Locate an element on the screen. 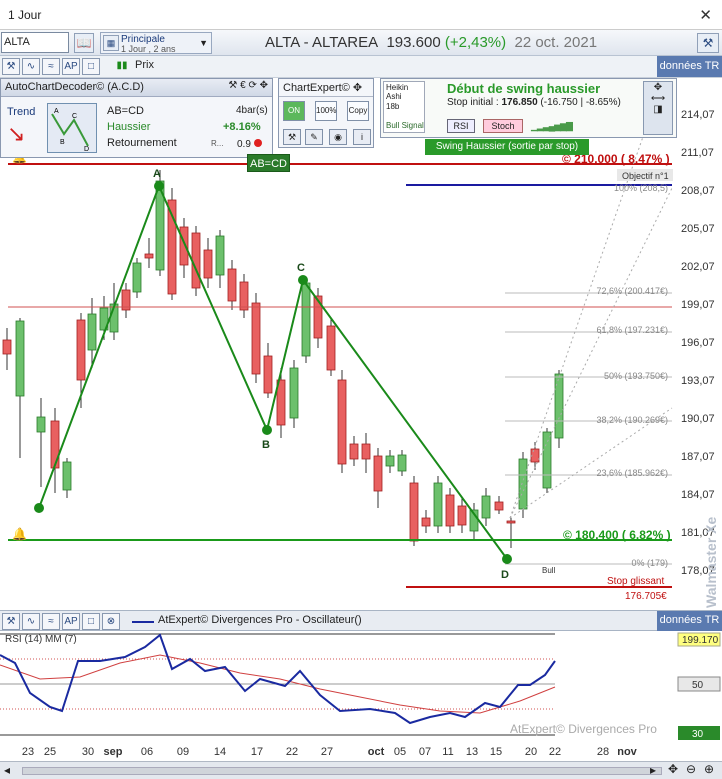 The height and width of the screenshot is (779, 722). x-tick: 15 is located at coordinates (496, 752).